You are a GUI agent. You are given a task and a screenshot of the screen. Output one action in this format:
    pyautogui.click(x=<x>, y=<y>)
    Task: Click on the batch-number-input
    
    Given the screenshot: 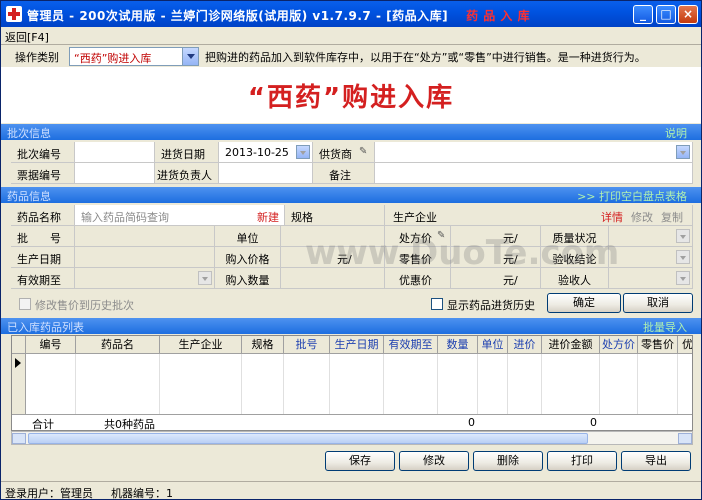 What is the action you would take?
    pyautogui.click(x=145, y=236)
    